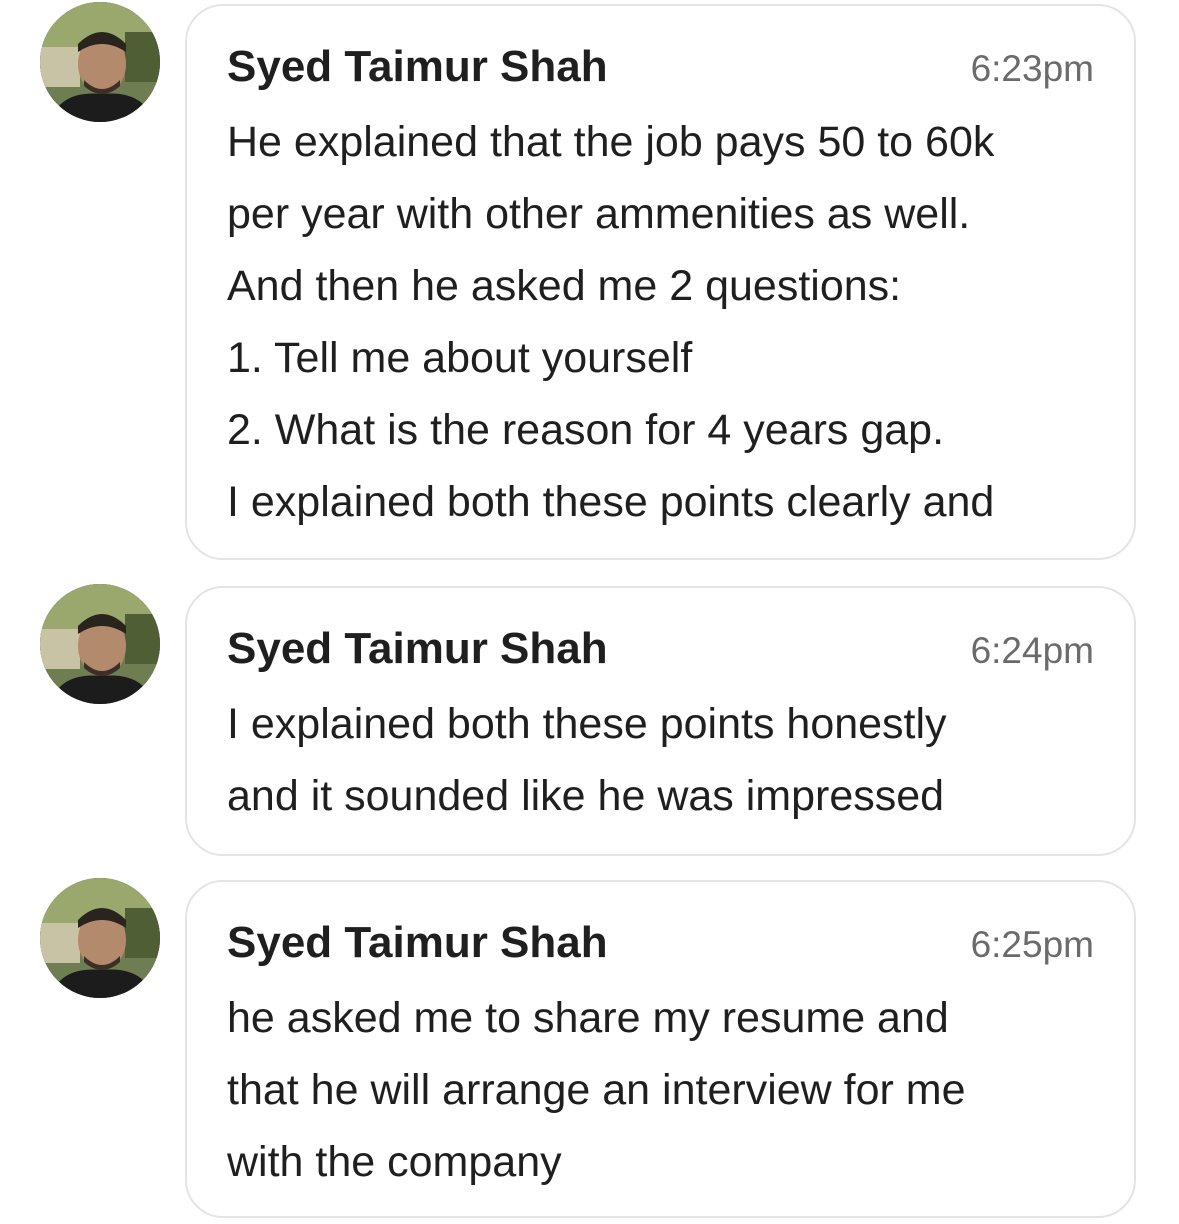 The height and width of the screenshot is (1224, 1179). I want to click on message-timestamp: 6:25pm, so click(1032, 944).